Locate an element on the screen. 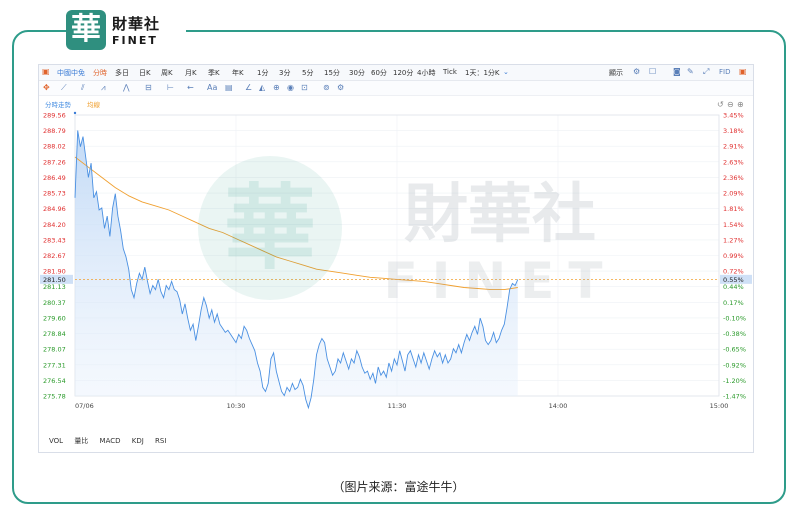  x-tick-label: 07/06 is located at coordinates (84, 406).